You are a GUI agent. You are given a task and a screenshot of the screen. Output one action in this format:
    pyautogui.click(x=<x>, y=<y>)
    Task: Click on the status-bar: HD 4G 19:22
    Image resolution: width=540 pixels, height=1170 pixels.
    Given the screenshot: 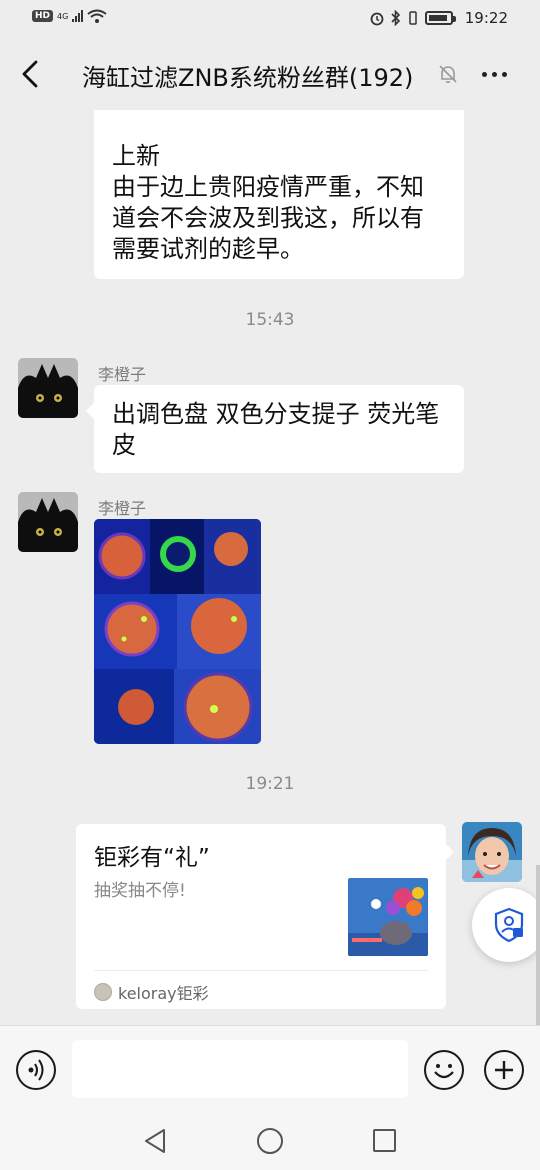 What is the action you would take?
    pyautogui.click(x=270, y=19)
    